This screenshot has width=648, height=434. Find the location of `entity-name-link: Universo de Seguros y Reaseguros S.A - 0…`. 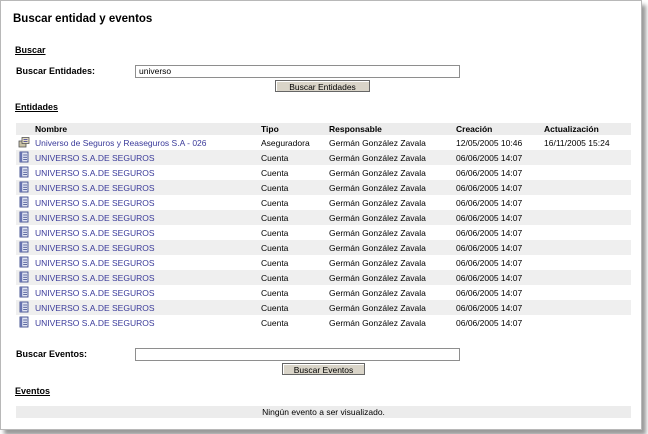

entity-name-link: Universo de Seguros y Reaseguros S.A - 0… is located at coordinates (146, 142).